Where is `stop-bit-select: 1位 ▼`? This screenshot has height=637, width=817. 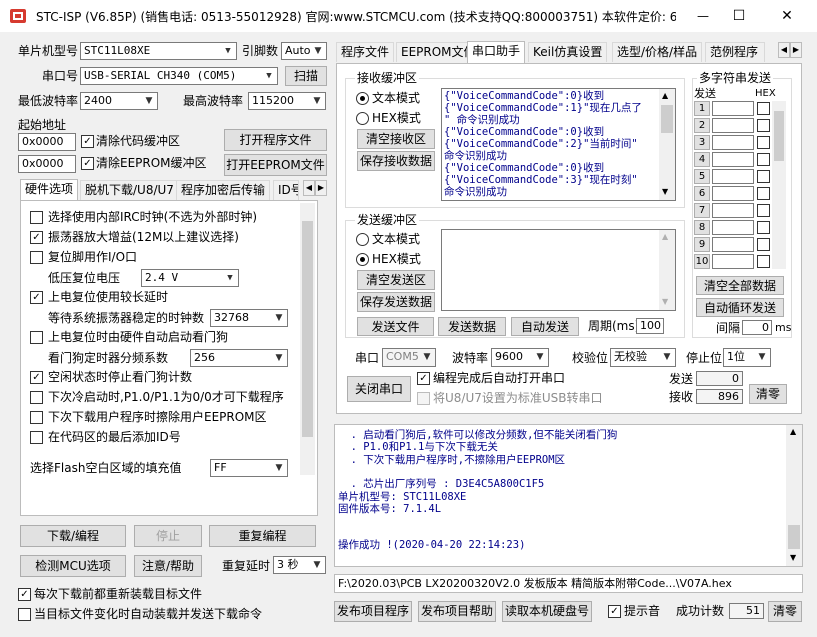
stop-bit-select: 1位 ▼ is located at coordinates (747, 357).